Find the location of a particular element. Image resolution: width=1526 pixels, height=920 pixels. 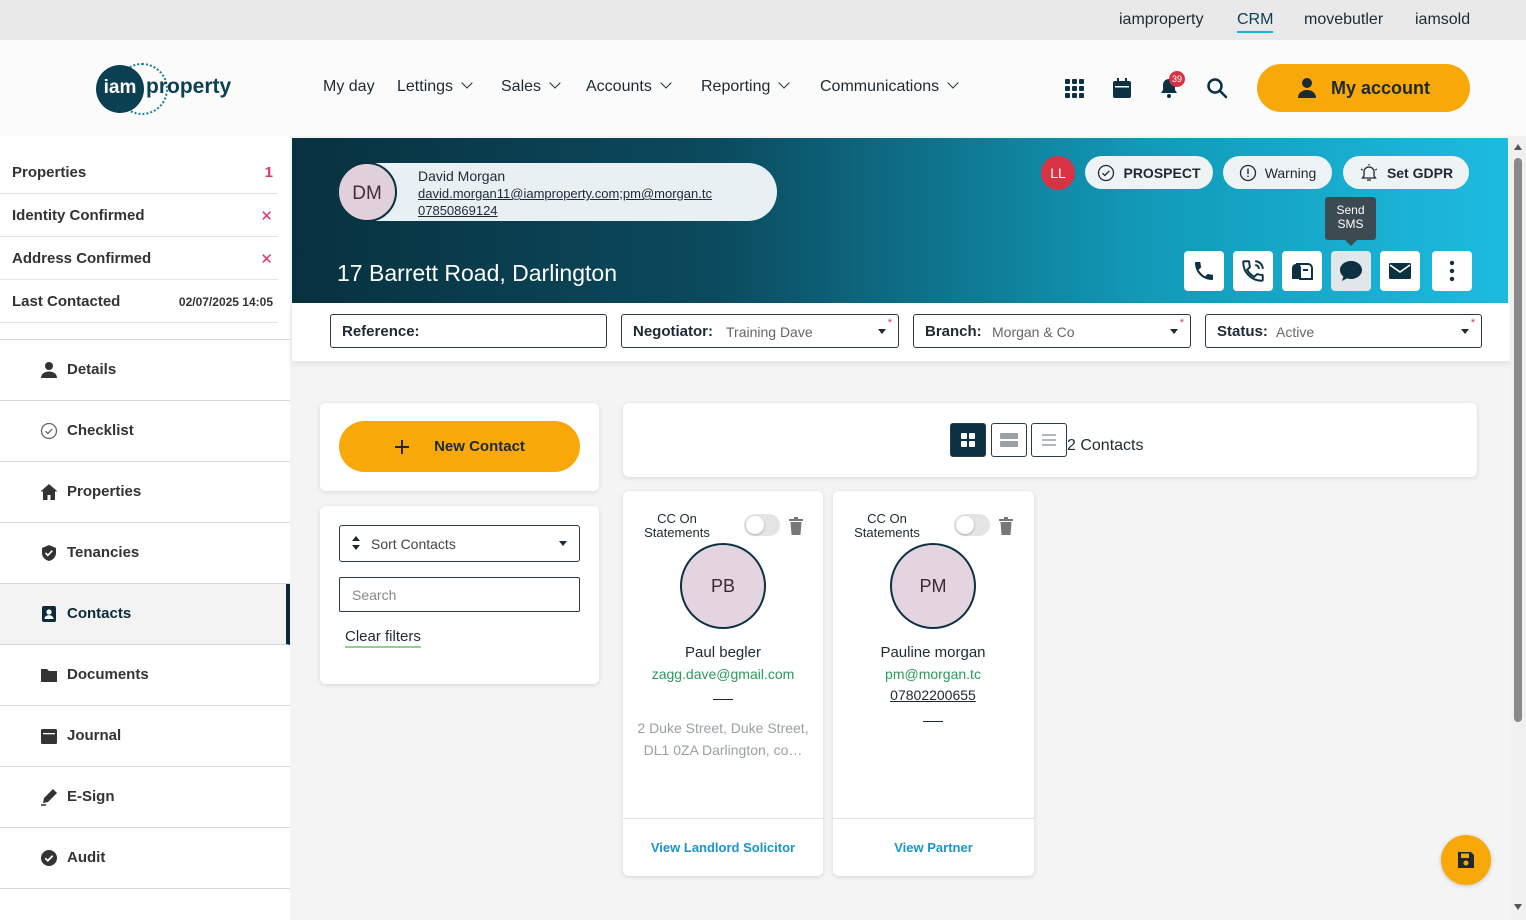

view-partner-link: View Partner is located at coordinates (933, 847).